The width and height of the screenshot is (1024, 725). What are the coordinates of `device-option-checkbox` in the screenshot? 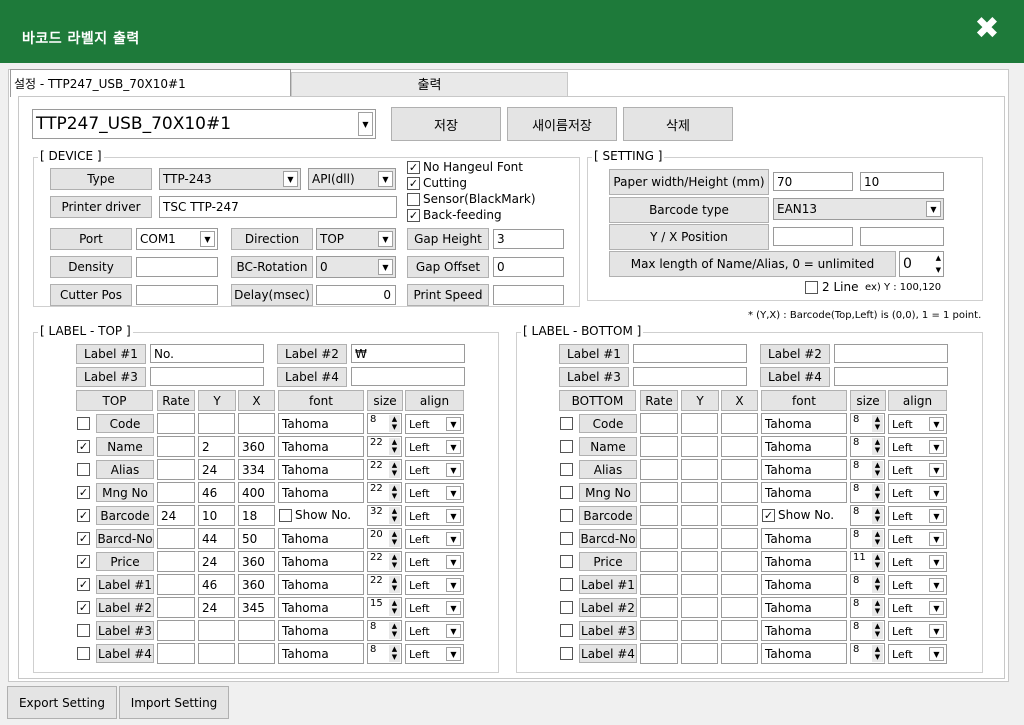 It's located at (413, 199).